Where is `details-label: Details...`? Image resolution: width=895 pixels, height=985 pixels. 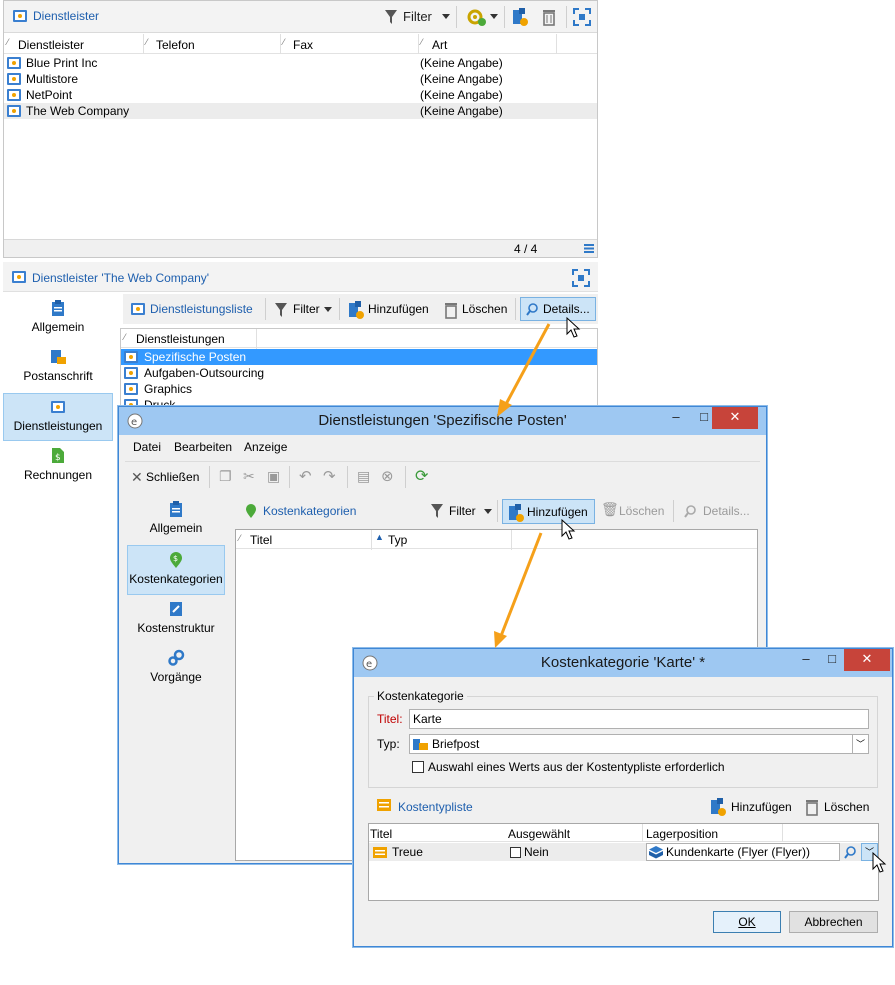
details-label: Details... is located at coordinates (566, 309).